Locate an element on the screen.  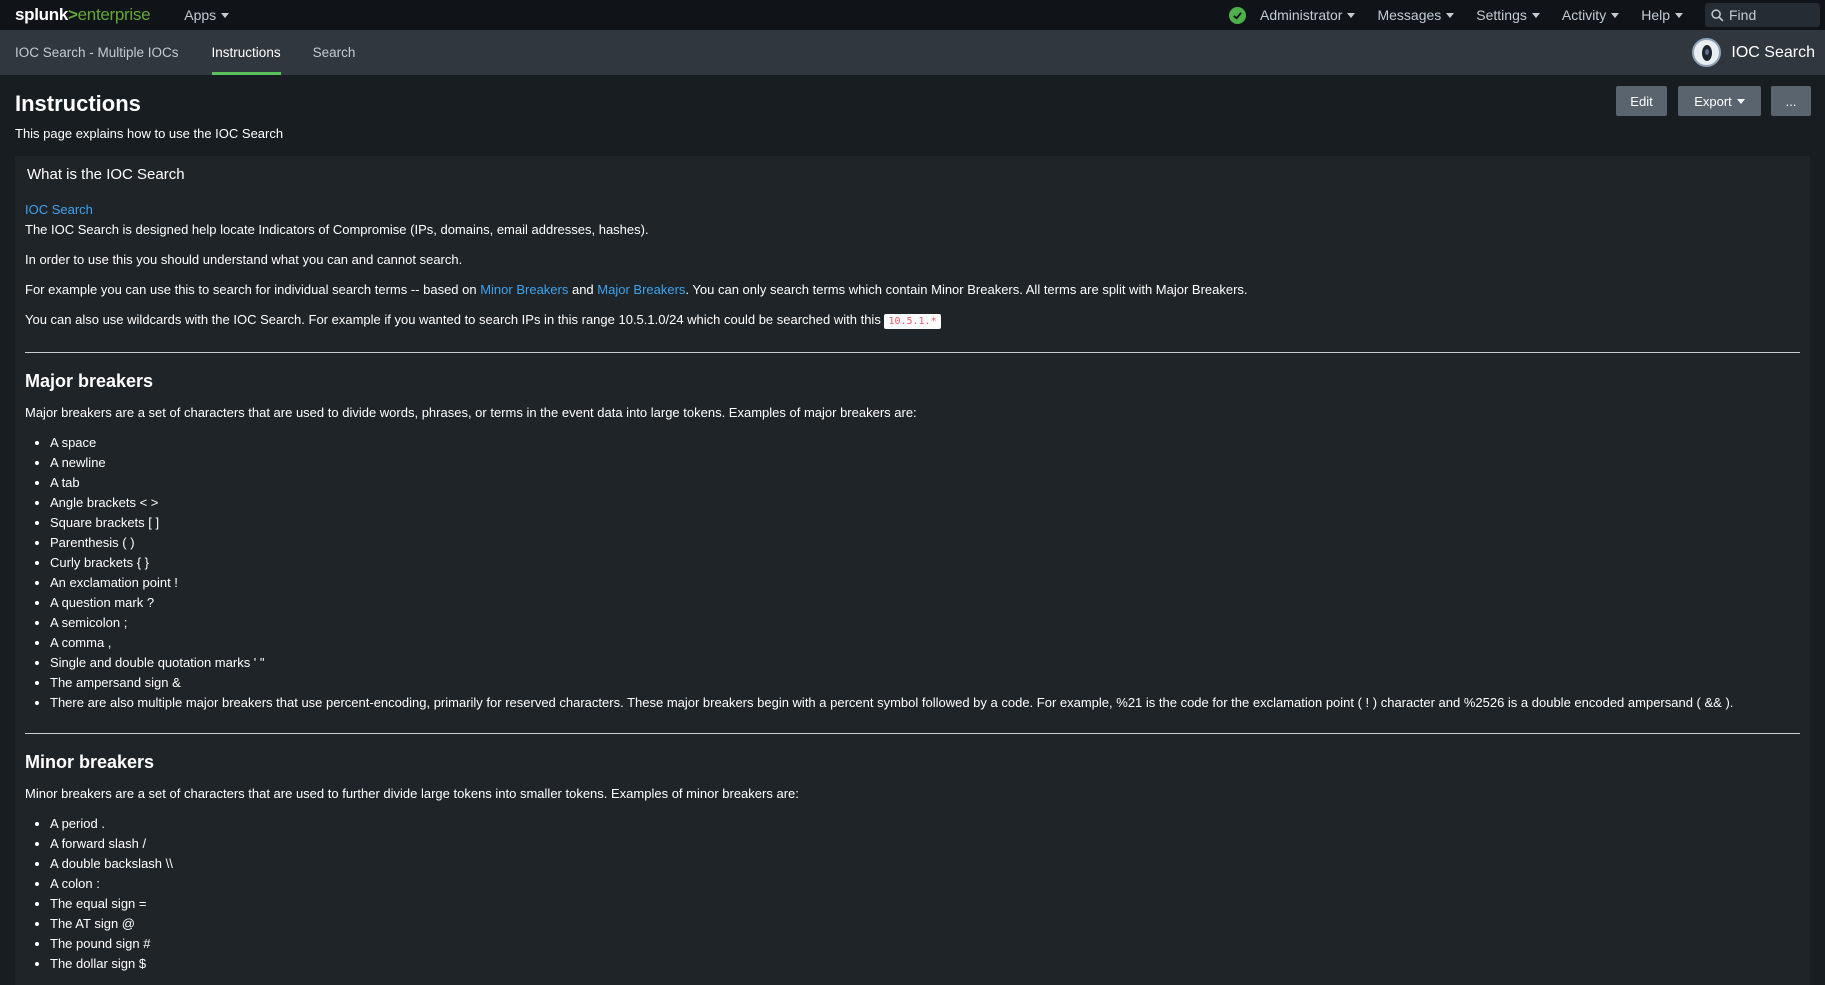
list-item: A tab is located at coordinates (925, 483).